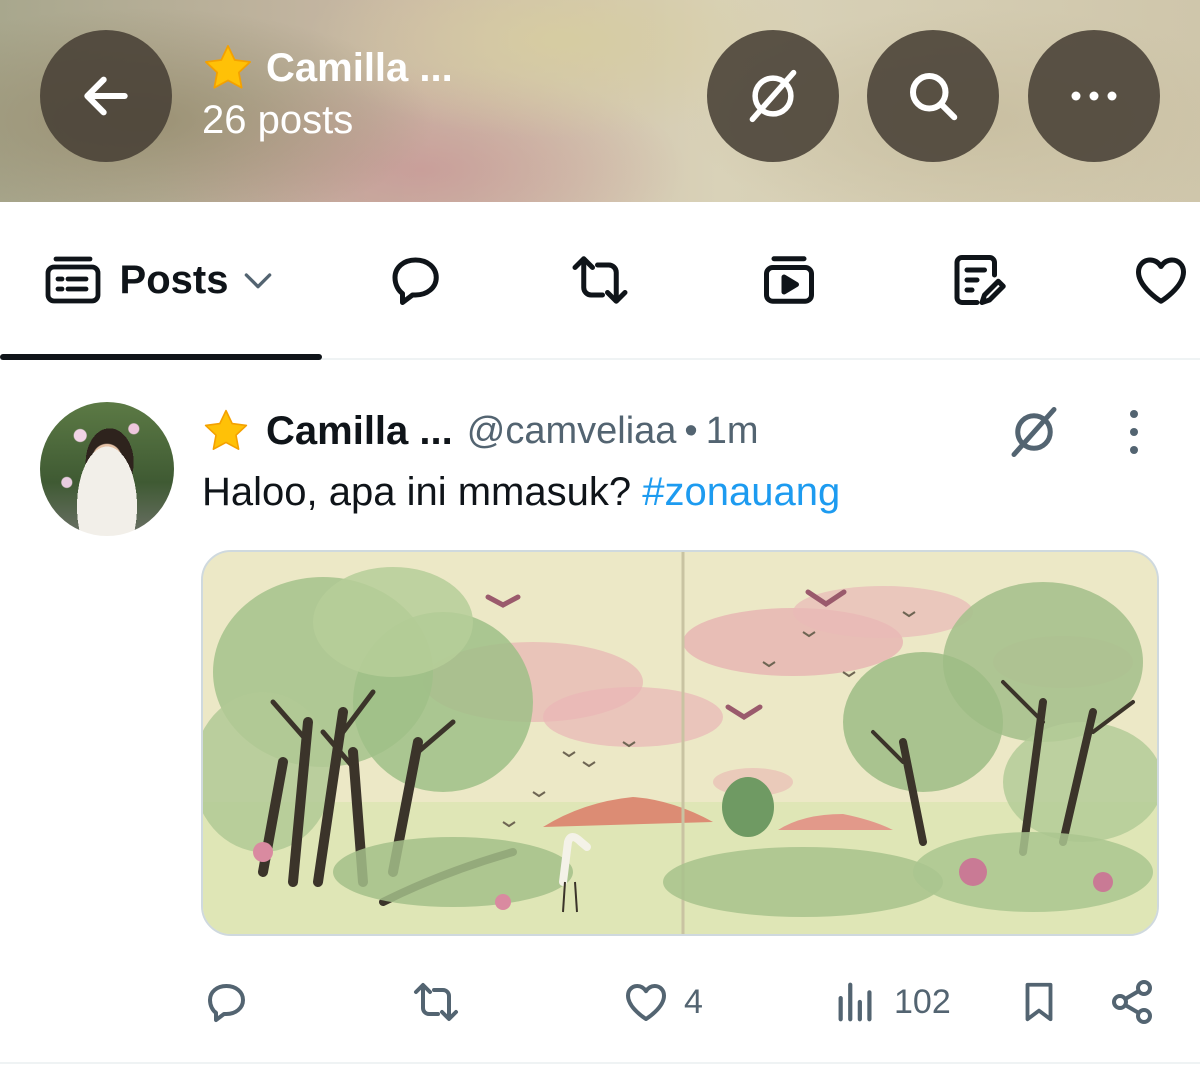 This screenshot has height=1071, width=1200. I want to click on tab-reposts, so click(600, 280).